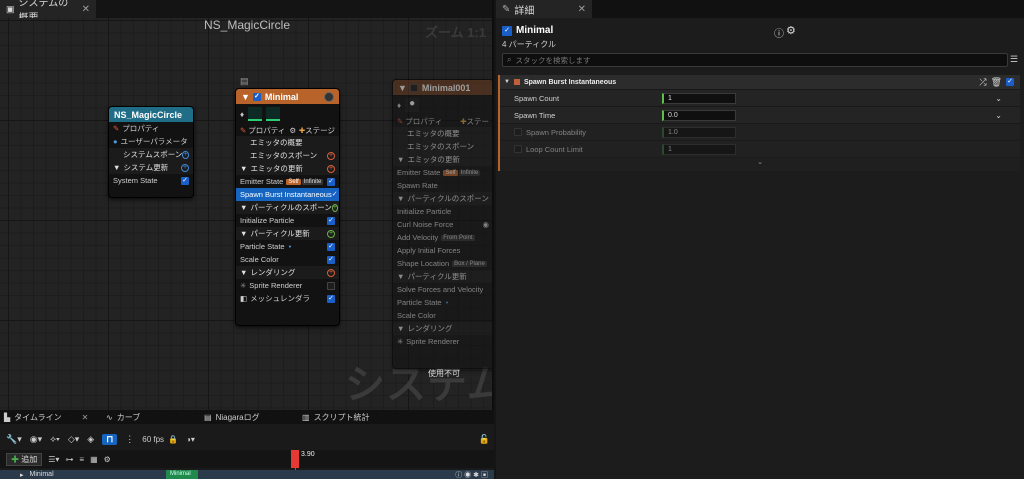 This screenshot has height=479, width=1024. Describe the element at coordinates (412, 105) in the screenshot. I see `emitter-thumbnail: ●` at that location.